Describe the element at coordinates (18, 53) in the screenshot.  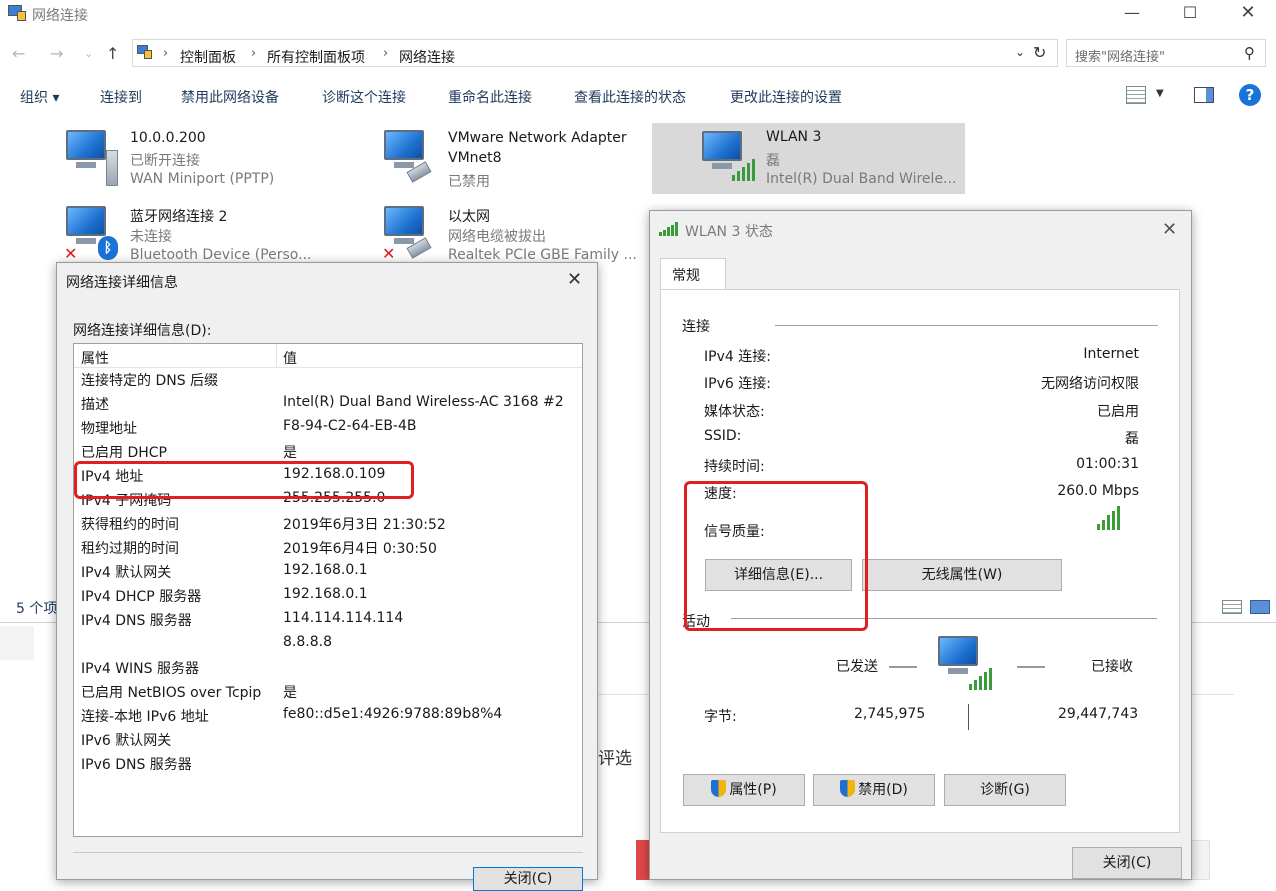
I see `back-icon: ←` at that location.